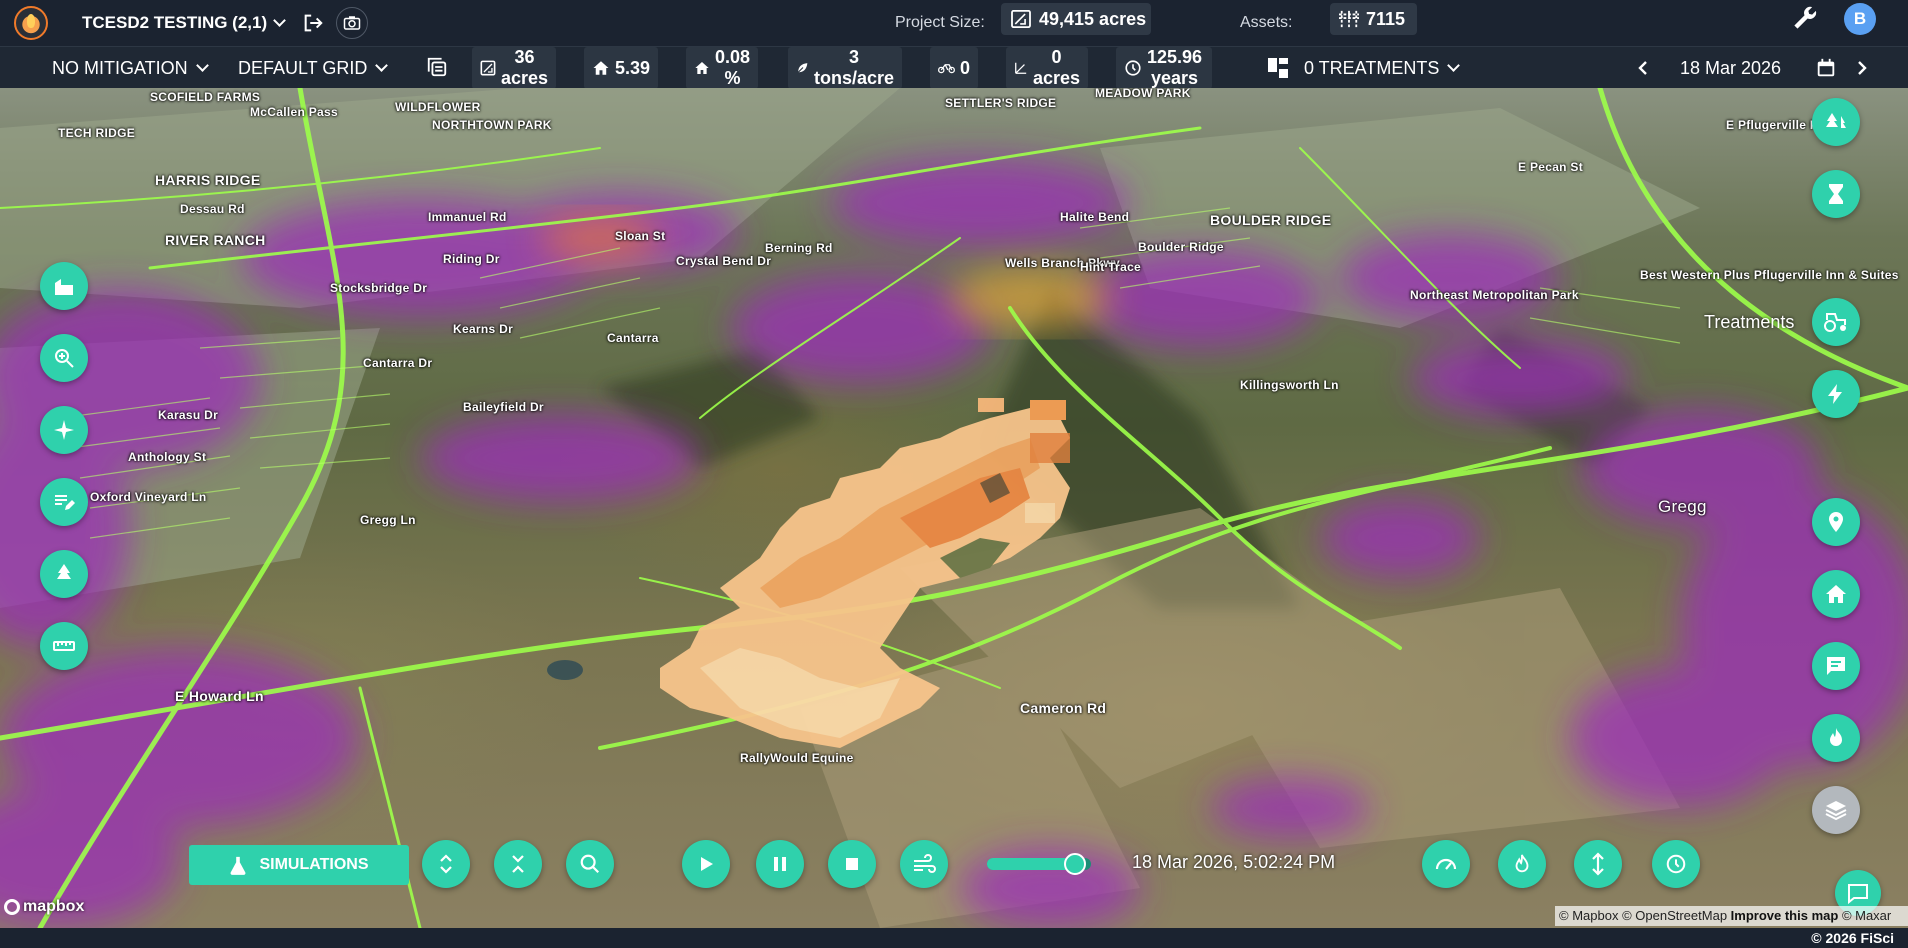 The image size is (1908, 948). What do you see at coordinates (314, 864) in the screenshot?
I see `simulations-label: SIMULATIONS` at bounding box center [314, 864].